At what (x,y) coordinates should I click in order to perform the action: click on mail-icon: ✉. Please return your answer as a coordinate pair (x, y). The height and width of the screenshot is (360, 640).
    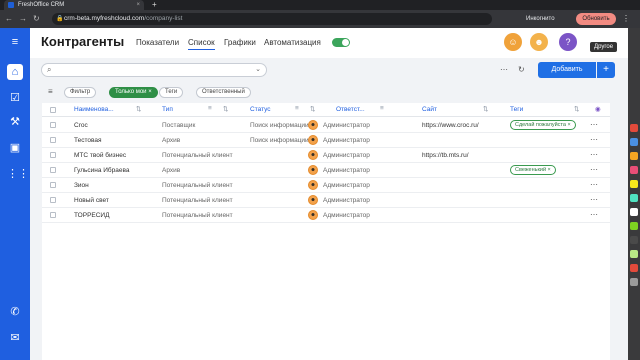
    Looking at the image, I should click on (15, 338).